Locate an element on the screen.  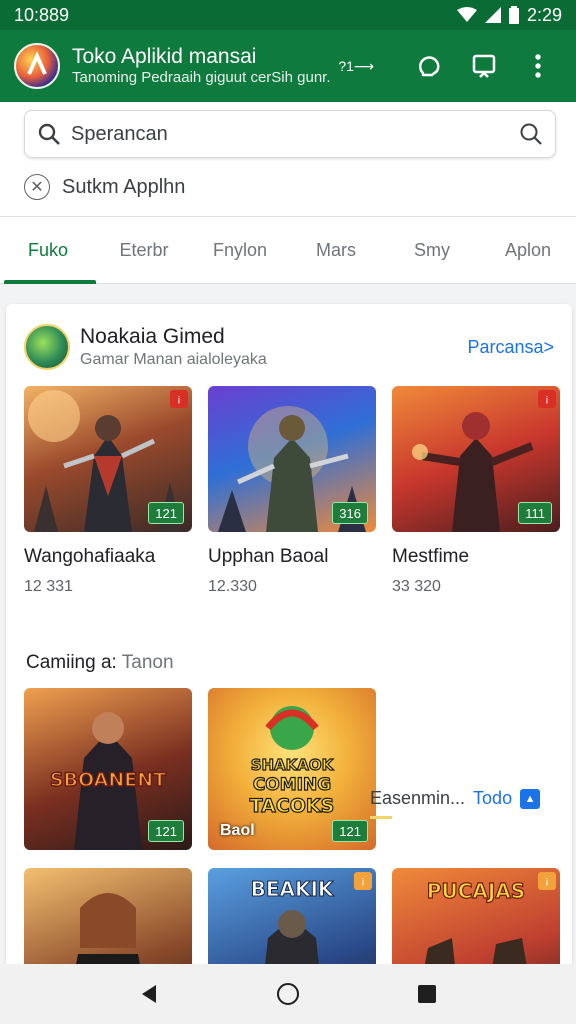
game-count: 12.330 is located at coordinates (232, 586).